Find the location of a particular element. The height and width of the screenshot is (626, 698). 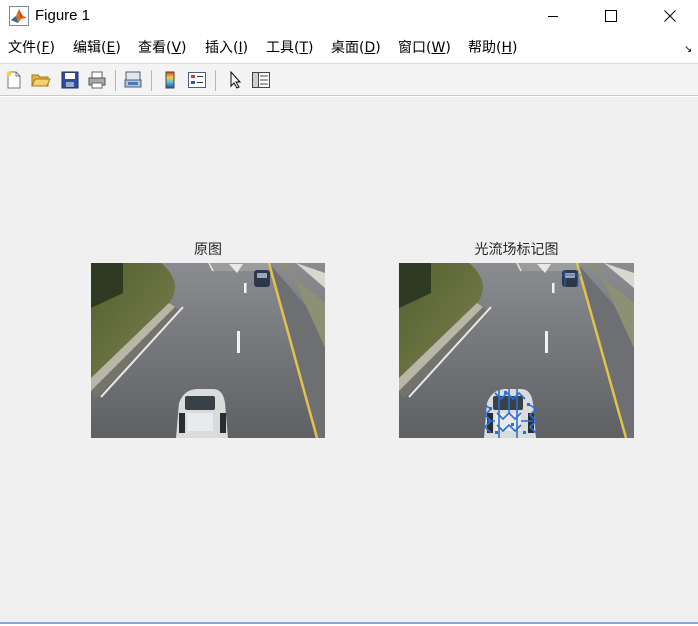

property-inspector-icon is located at coordinates (261, 80).